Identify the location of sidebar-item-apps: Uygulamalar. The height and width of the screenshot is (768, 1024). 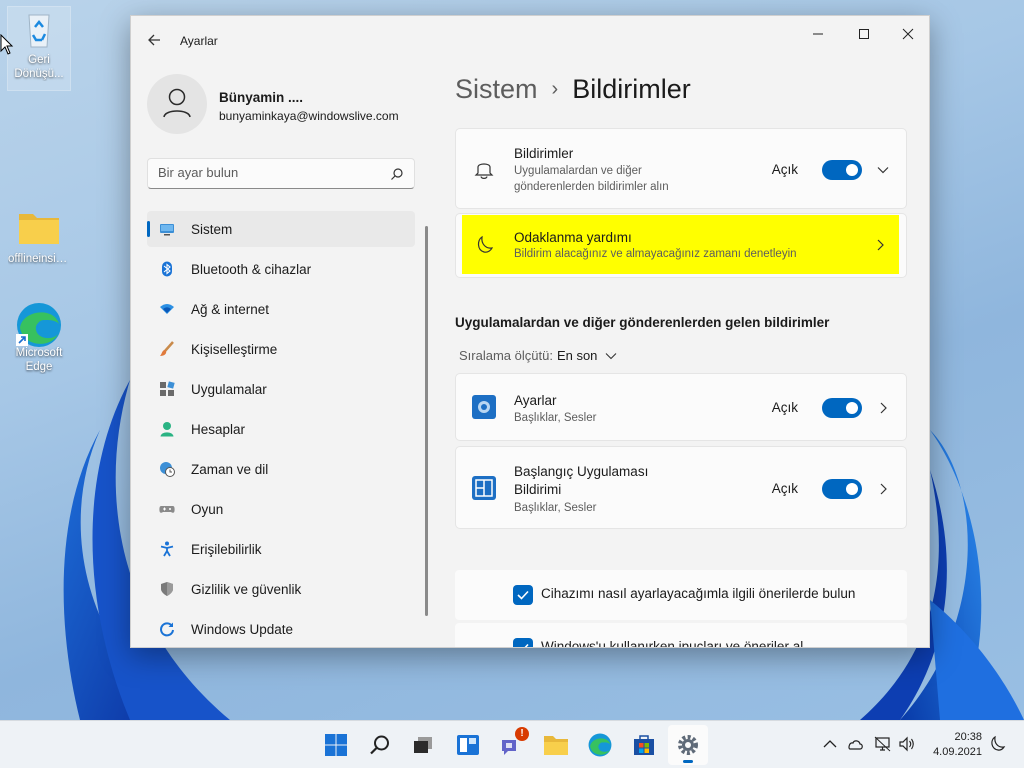
(281, 389).